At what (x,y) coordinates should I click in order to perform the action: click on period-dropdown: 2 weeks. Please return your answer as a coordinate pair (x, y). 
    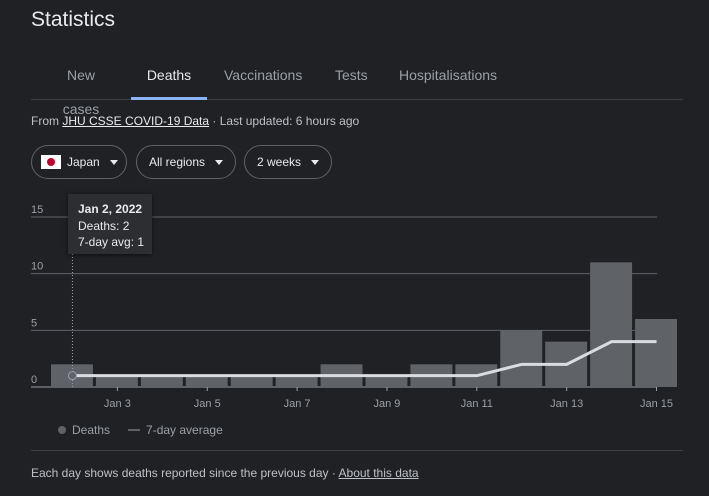
    Looking at the image, I should click on (288, 162).